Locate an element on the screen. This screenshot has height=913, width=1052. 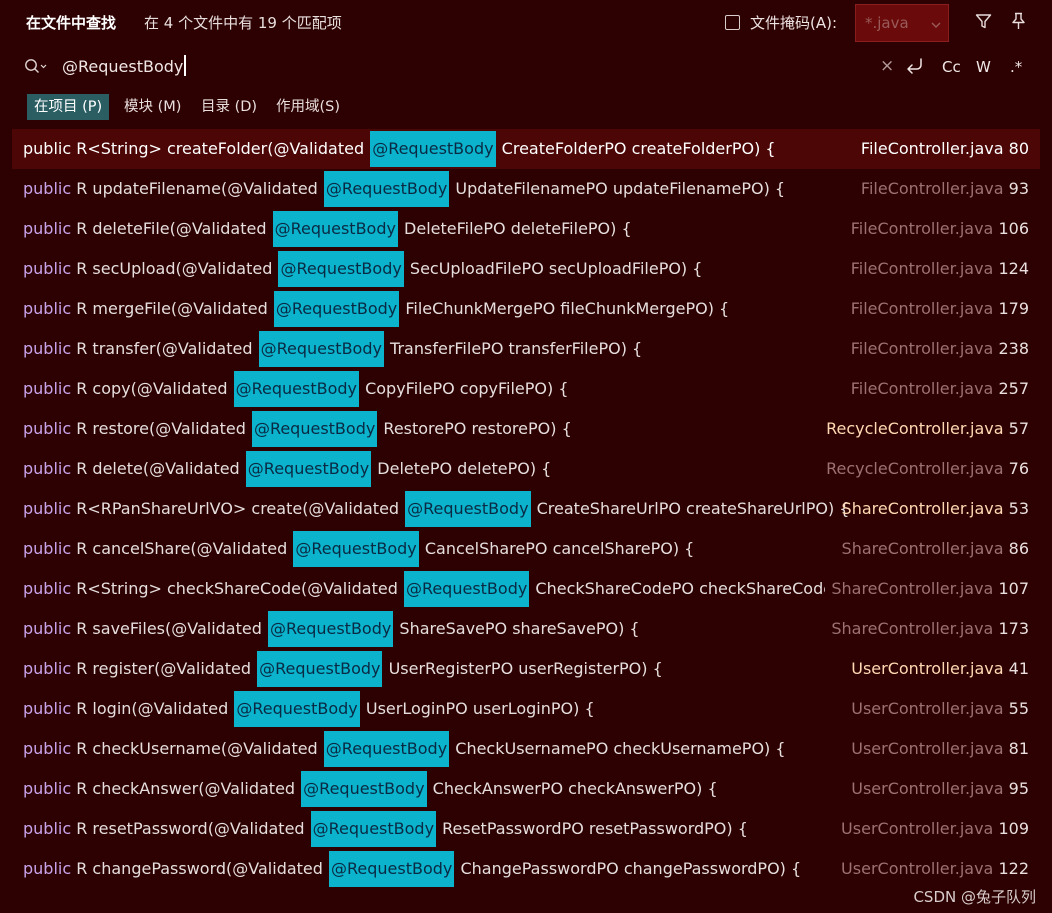
code-before-match: R checkAnswer(@Validated is located at coordinates (186, 788).